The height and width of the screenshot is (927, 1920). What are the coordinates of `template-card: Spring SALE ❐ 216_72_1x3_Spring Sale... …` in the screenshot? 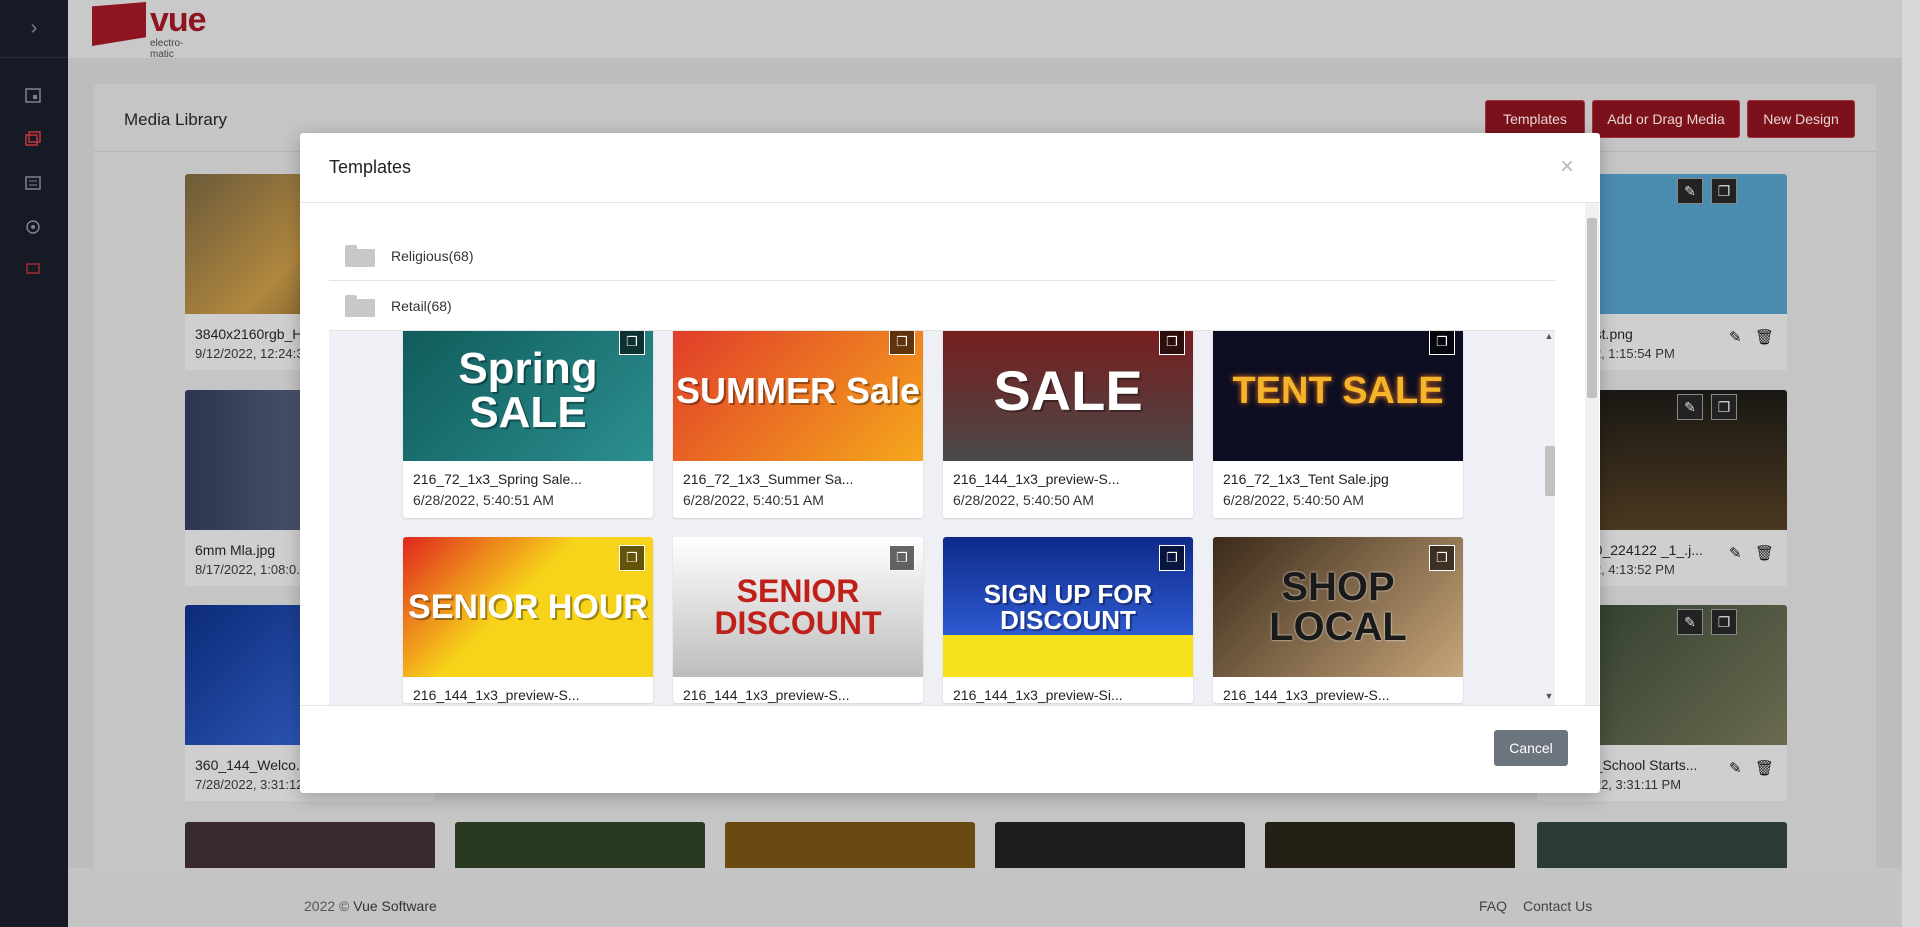 It's located at (528, 424).